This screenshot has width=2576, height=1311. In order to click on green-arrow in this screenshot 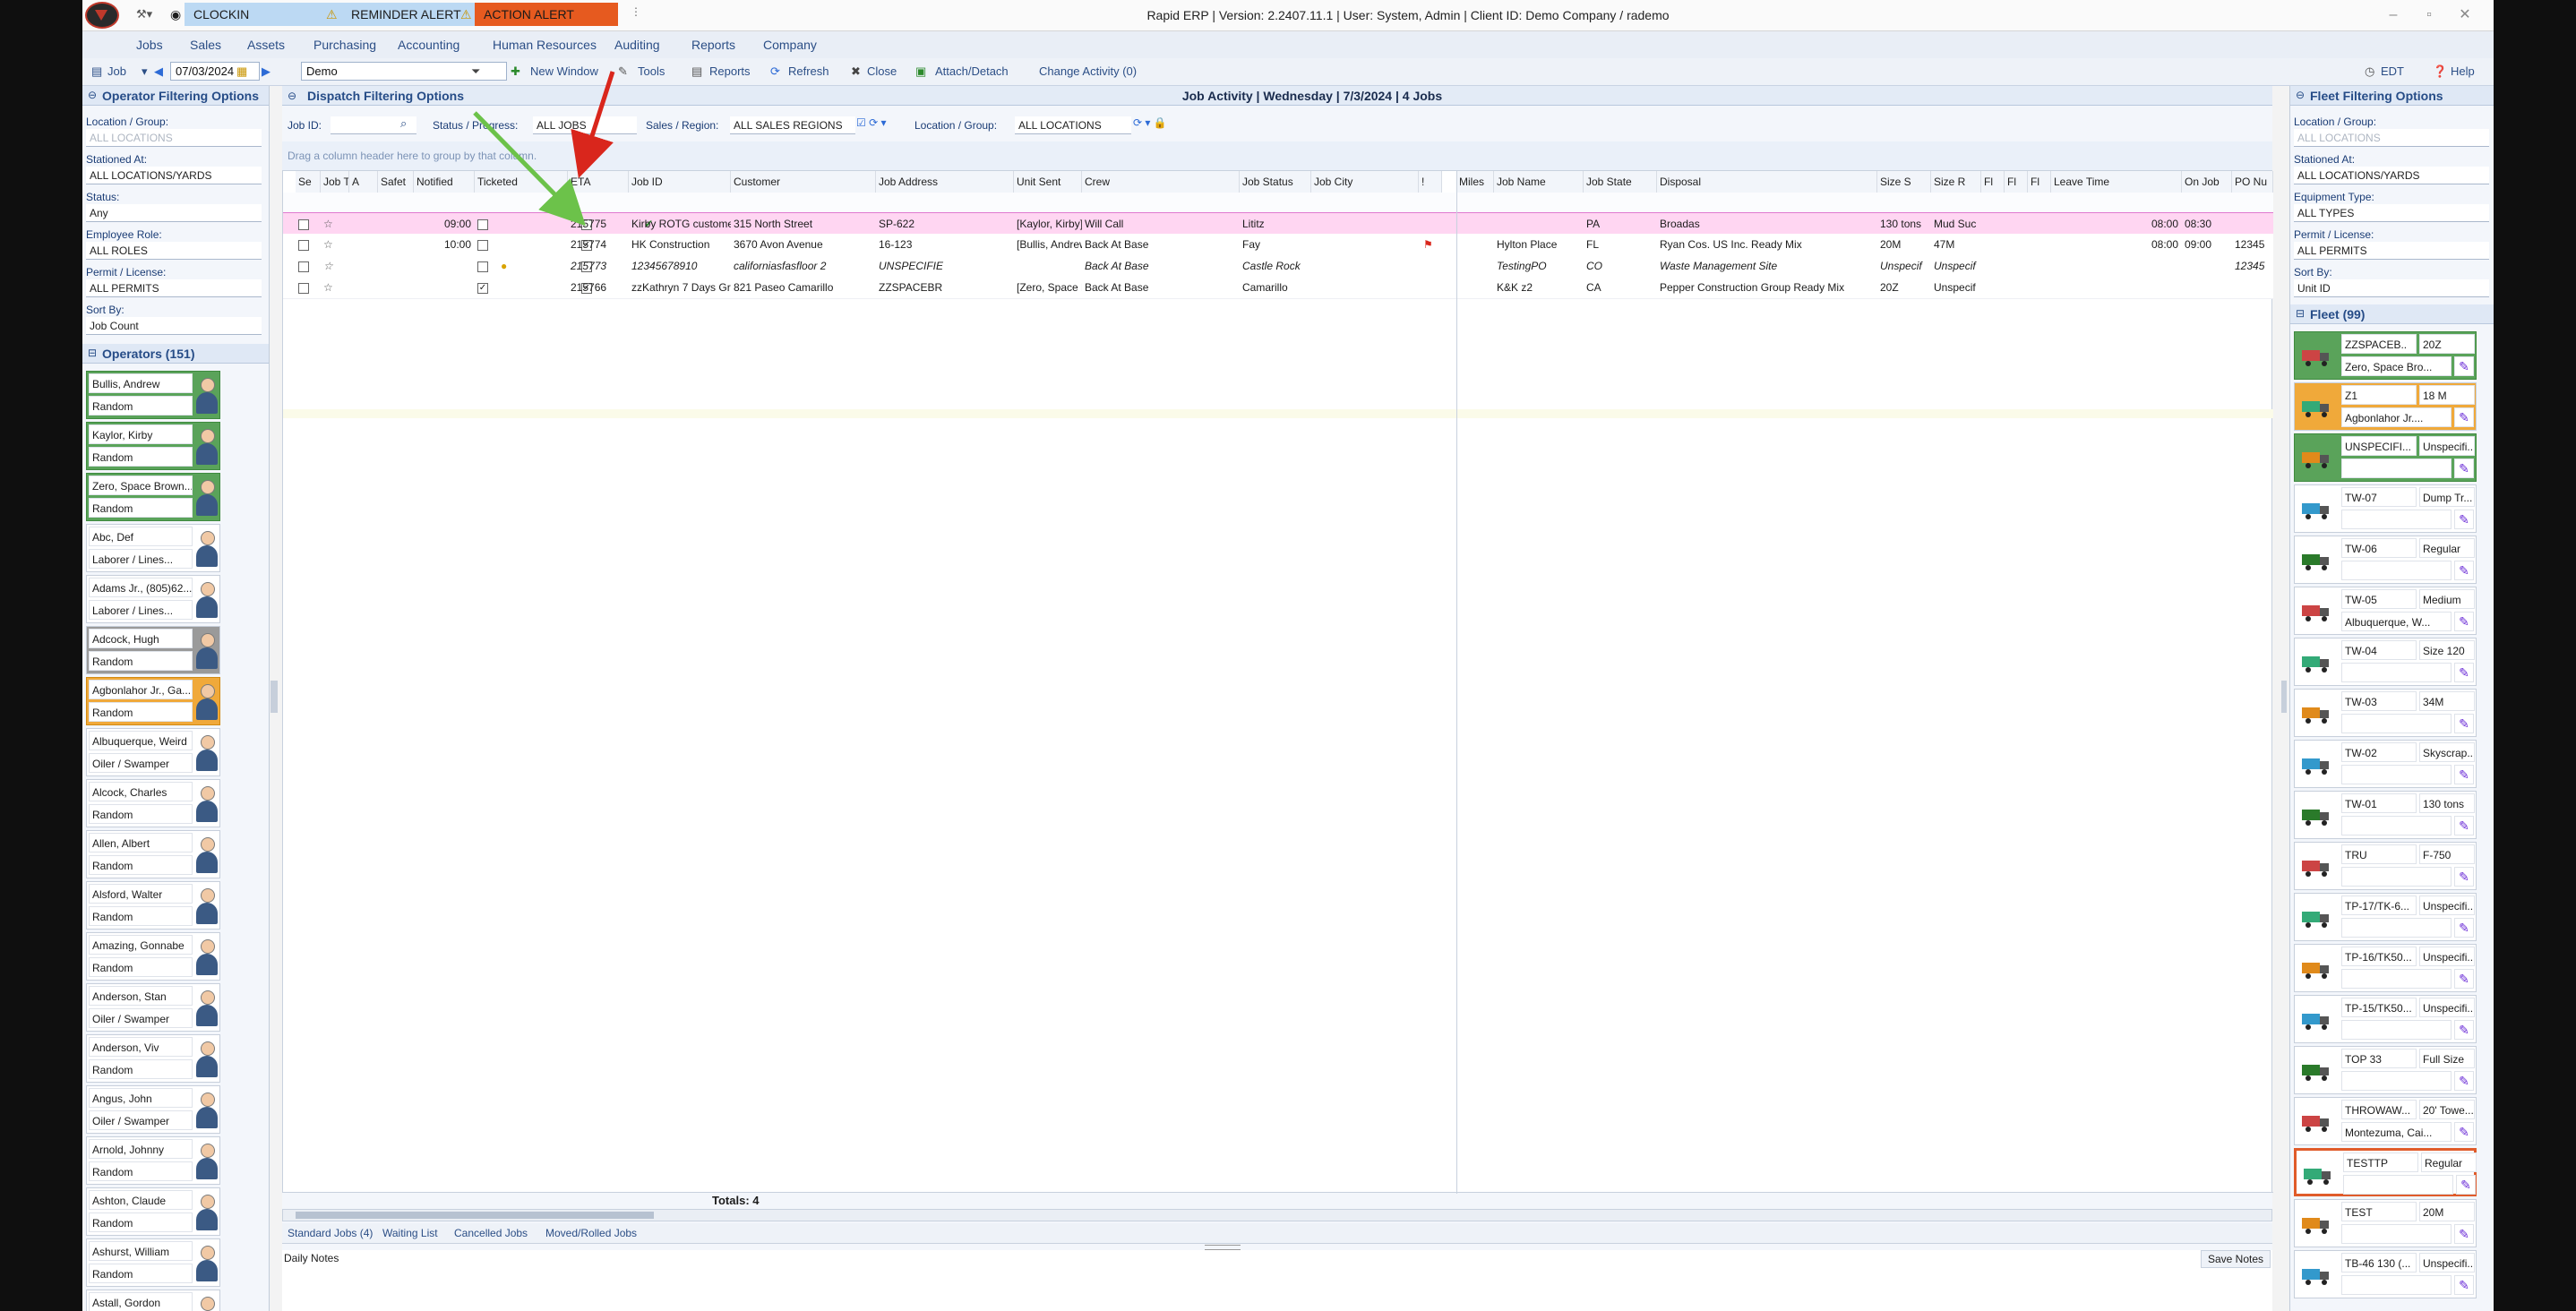, I will do `click(530, 169)`.